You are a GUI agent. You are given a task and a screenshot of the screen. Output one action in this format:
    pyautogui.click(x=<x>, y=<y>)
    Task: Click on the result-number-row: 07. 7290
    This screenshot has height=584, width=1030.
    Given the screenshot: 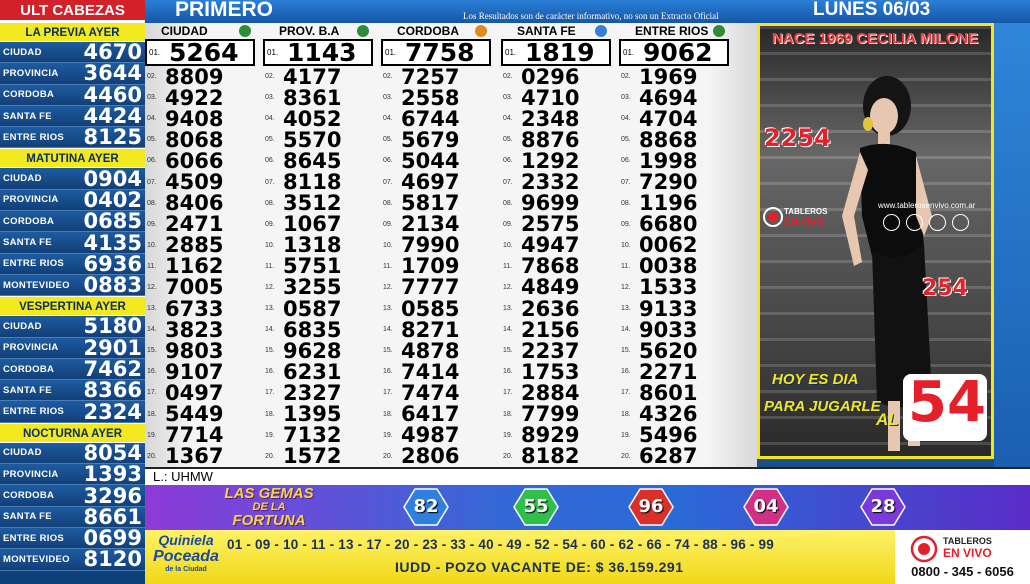 What is the action you would take?
    pyautogui.click(x=677, y=182)
    